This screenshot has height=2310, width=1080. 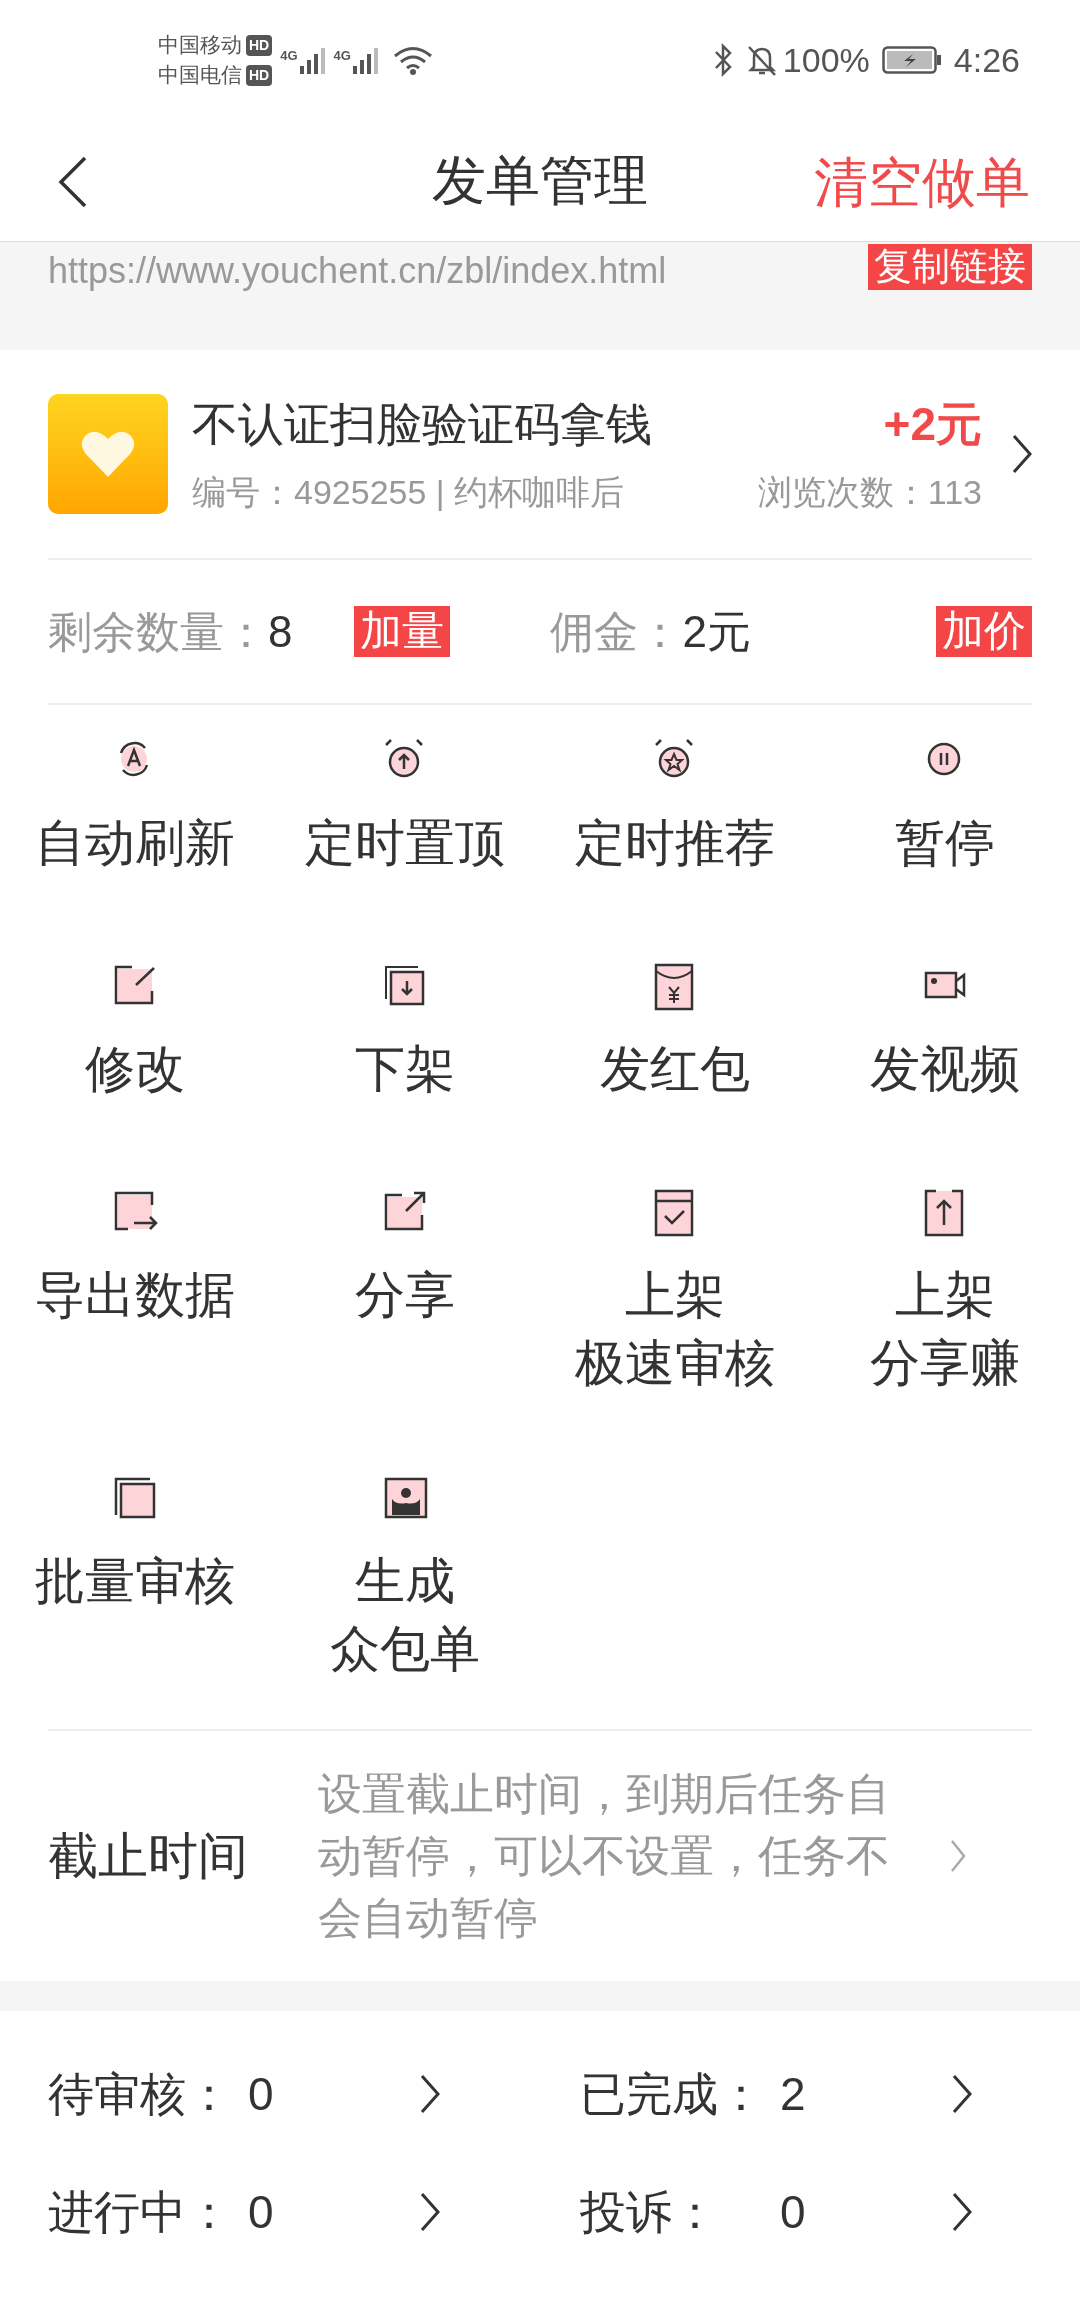 What do you see at coordinates (911, 60) in the screenshot?
I see `battery-icon` at bounding box center [911, 60].